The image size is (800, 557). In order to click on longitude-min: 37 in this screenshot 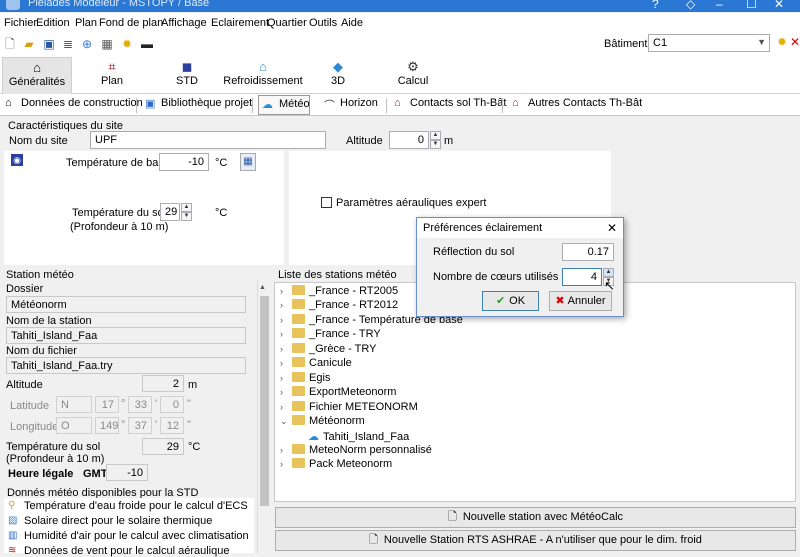, I will do `click(140, 425)`.